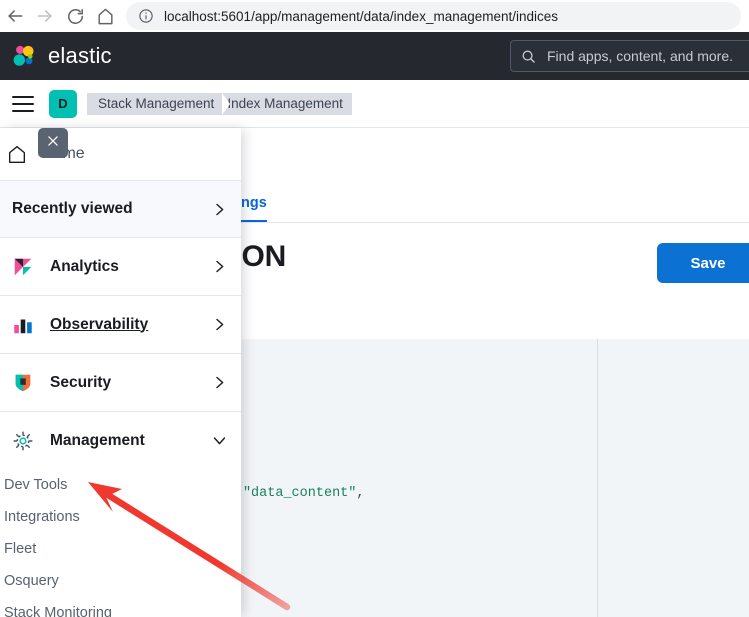 This screenshot has width=749, height=617. I want to click on nav-sub-item-label: Integrations, so click(42, 517).